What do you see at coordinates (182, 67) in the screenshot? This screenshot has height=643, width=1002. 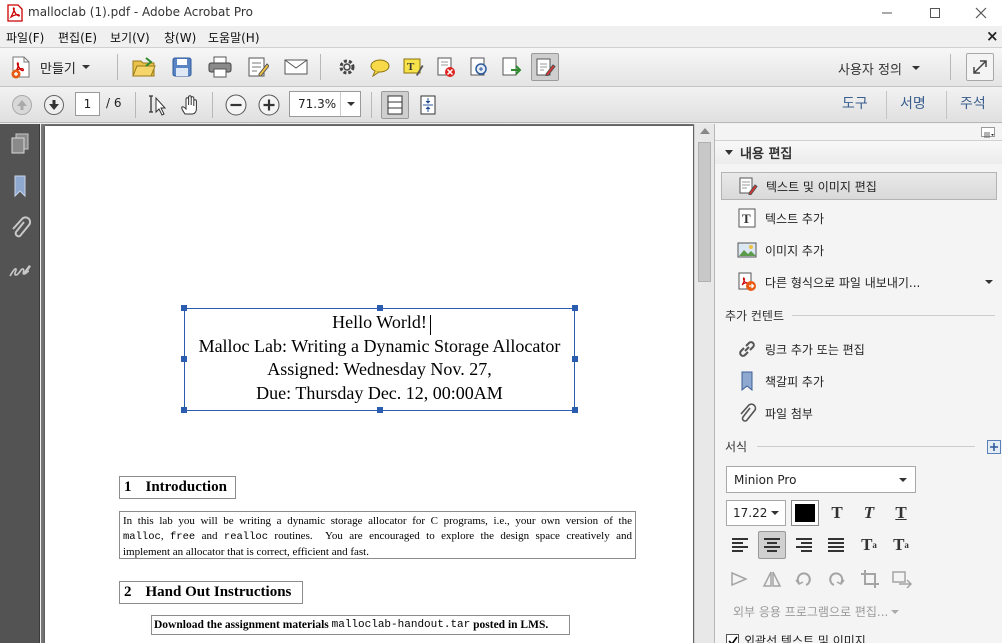 I see `save-icon` at bounding box center [182, 67].